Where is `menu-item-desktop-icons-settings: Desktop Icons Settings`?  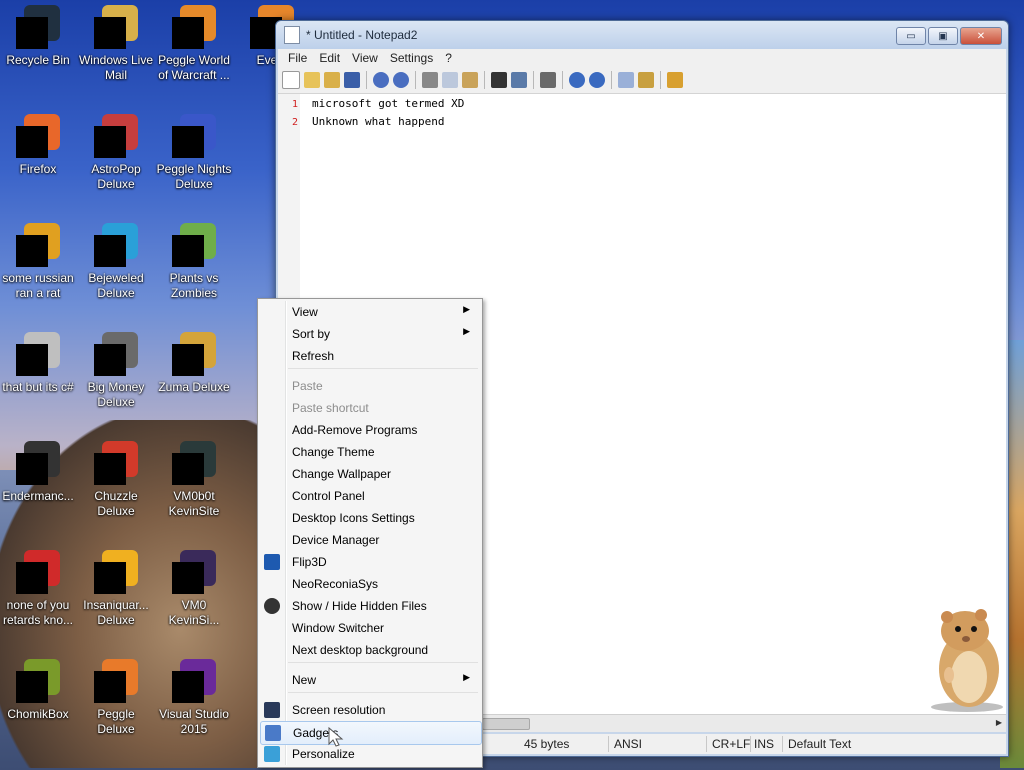
menu-item-desktop-icons-settings: Desktop Icons Settings is located at coordinates (370, 518).